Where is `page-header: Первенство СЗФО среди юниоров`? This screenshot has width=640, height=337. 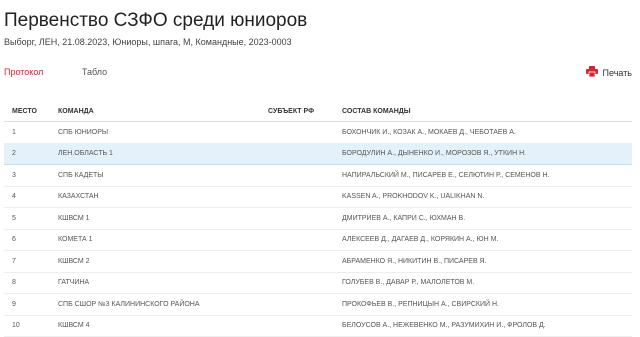
page-header: Первенство СЗФО среди юниоров is located at coordinates (155, 21).